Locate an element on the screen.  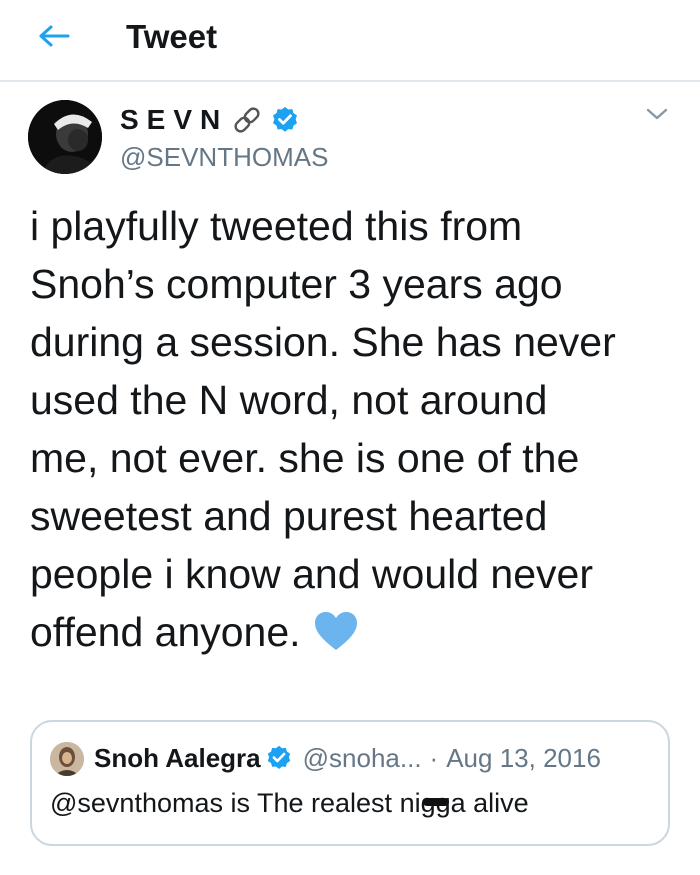
quoted-text-part: a alive is located at coordinates (489, 803).